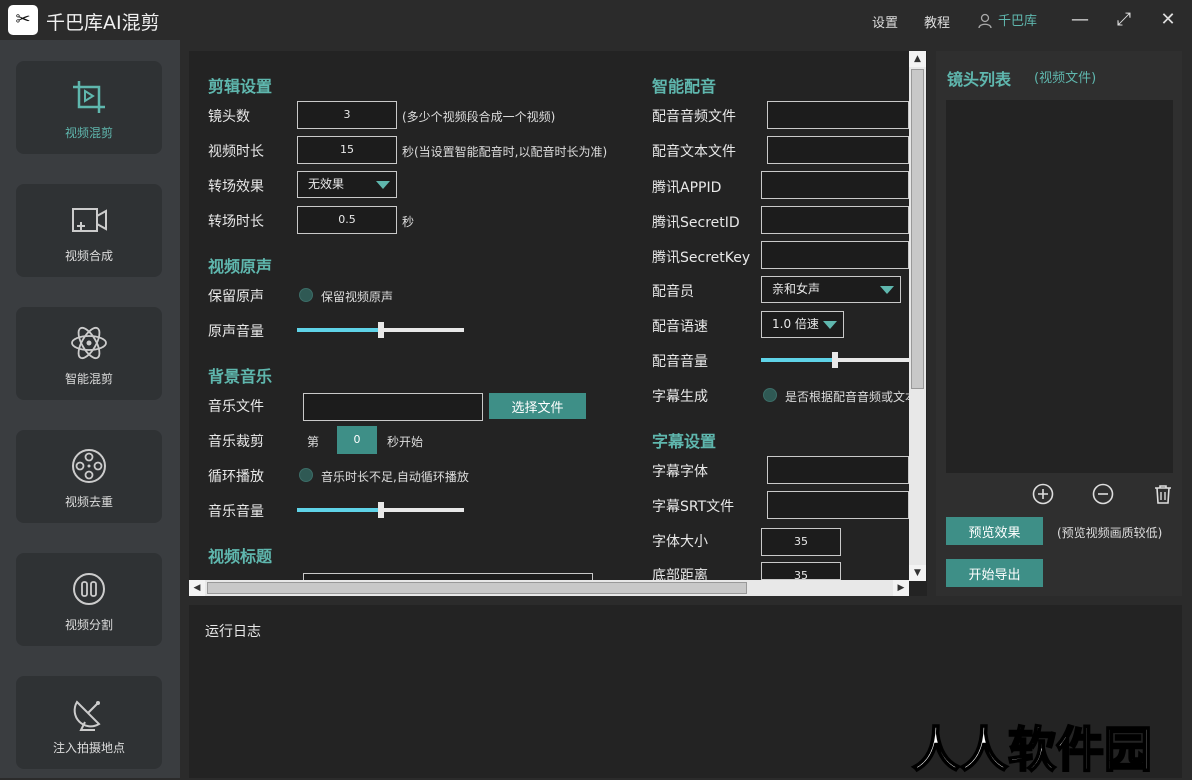 The height and width of the screenshot is (780, 1192). I want to click on crop-play-icon, so click(89, 97).